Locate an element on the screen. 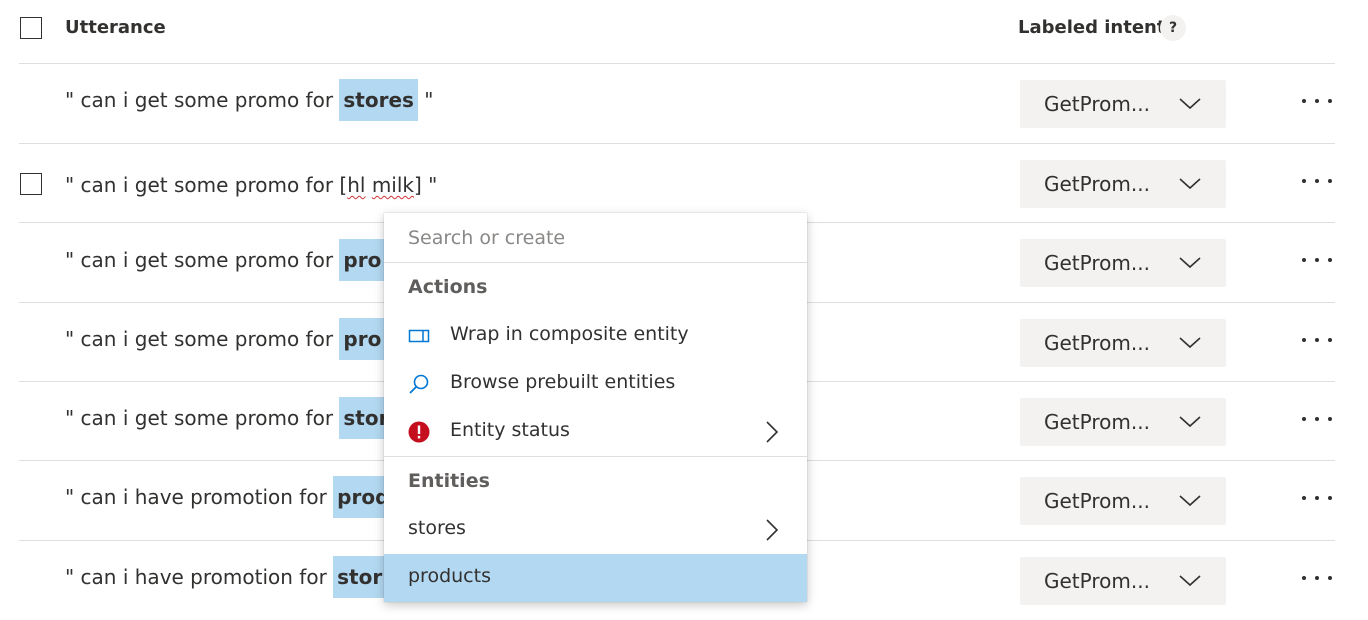  actions-heading: Actions is located at coordinates (448, 287).